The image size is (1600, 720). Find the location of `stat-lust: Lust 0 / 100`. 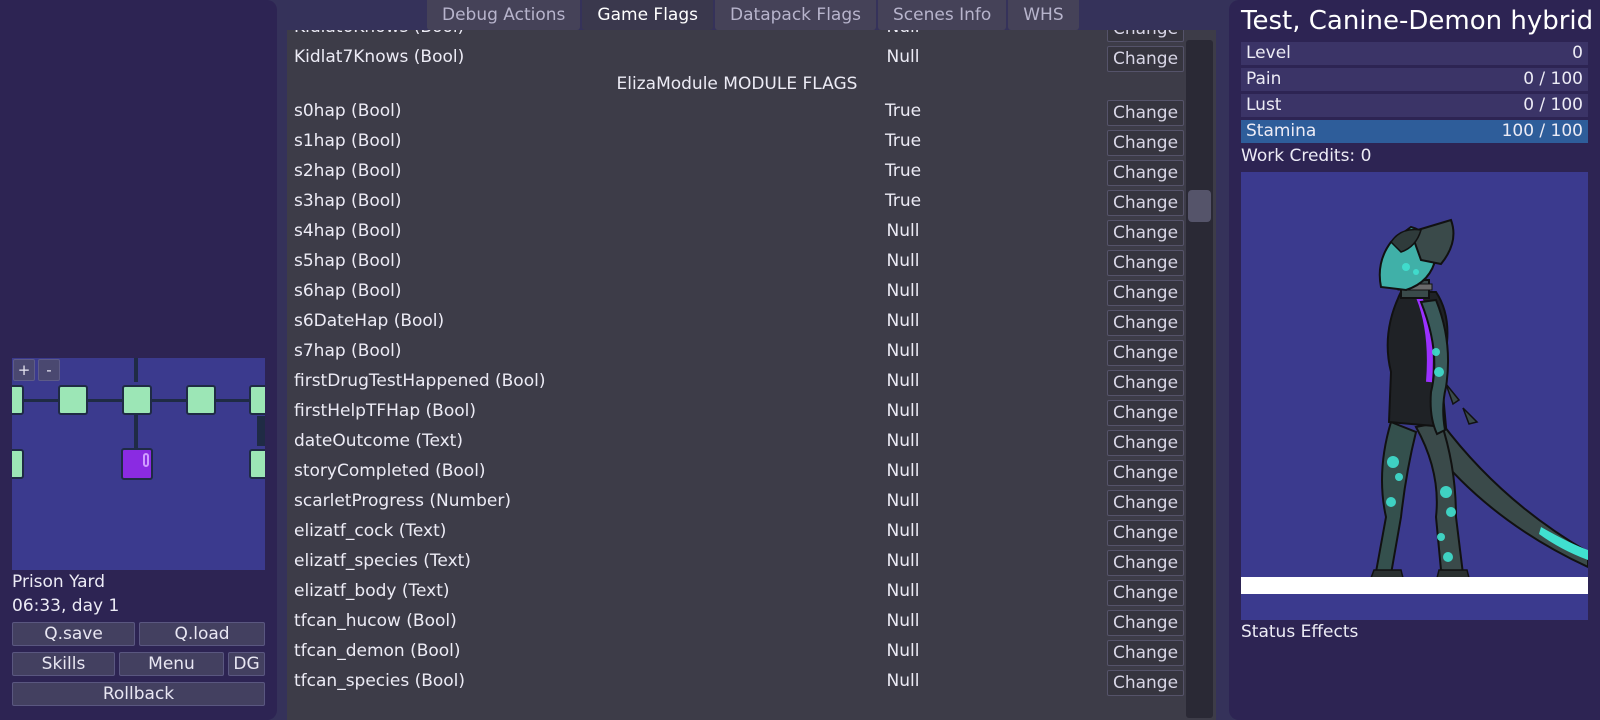

stat-lust: Lust 0 / 100 is located at coordinates (1414, 105).